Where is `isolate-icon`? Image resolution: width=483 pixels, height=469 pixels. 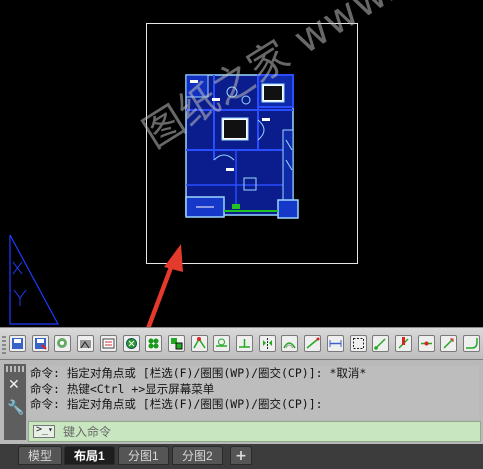
isolate-icon is located at coordinates (131, 343).